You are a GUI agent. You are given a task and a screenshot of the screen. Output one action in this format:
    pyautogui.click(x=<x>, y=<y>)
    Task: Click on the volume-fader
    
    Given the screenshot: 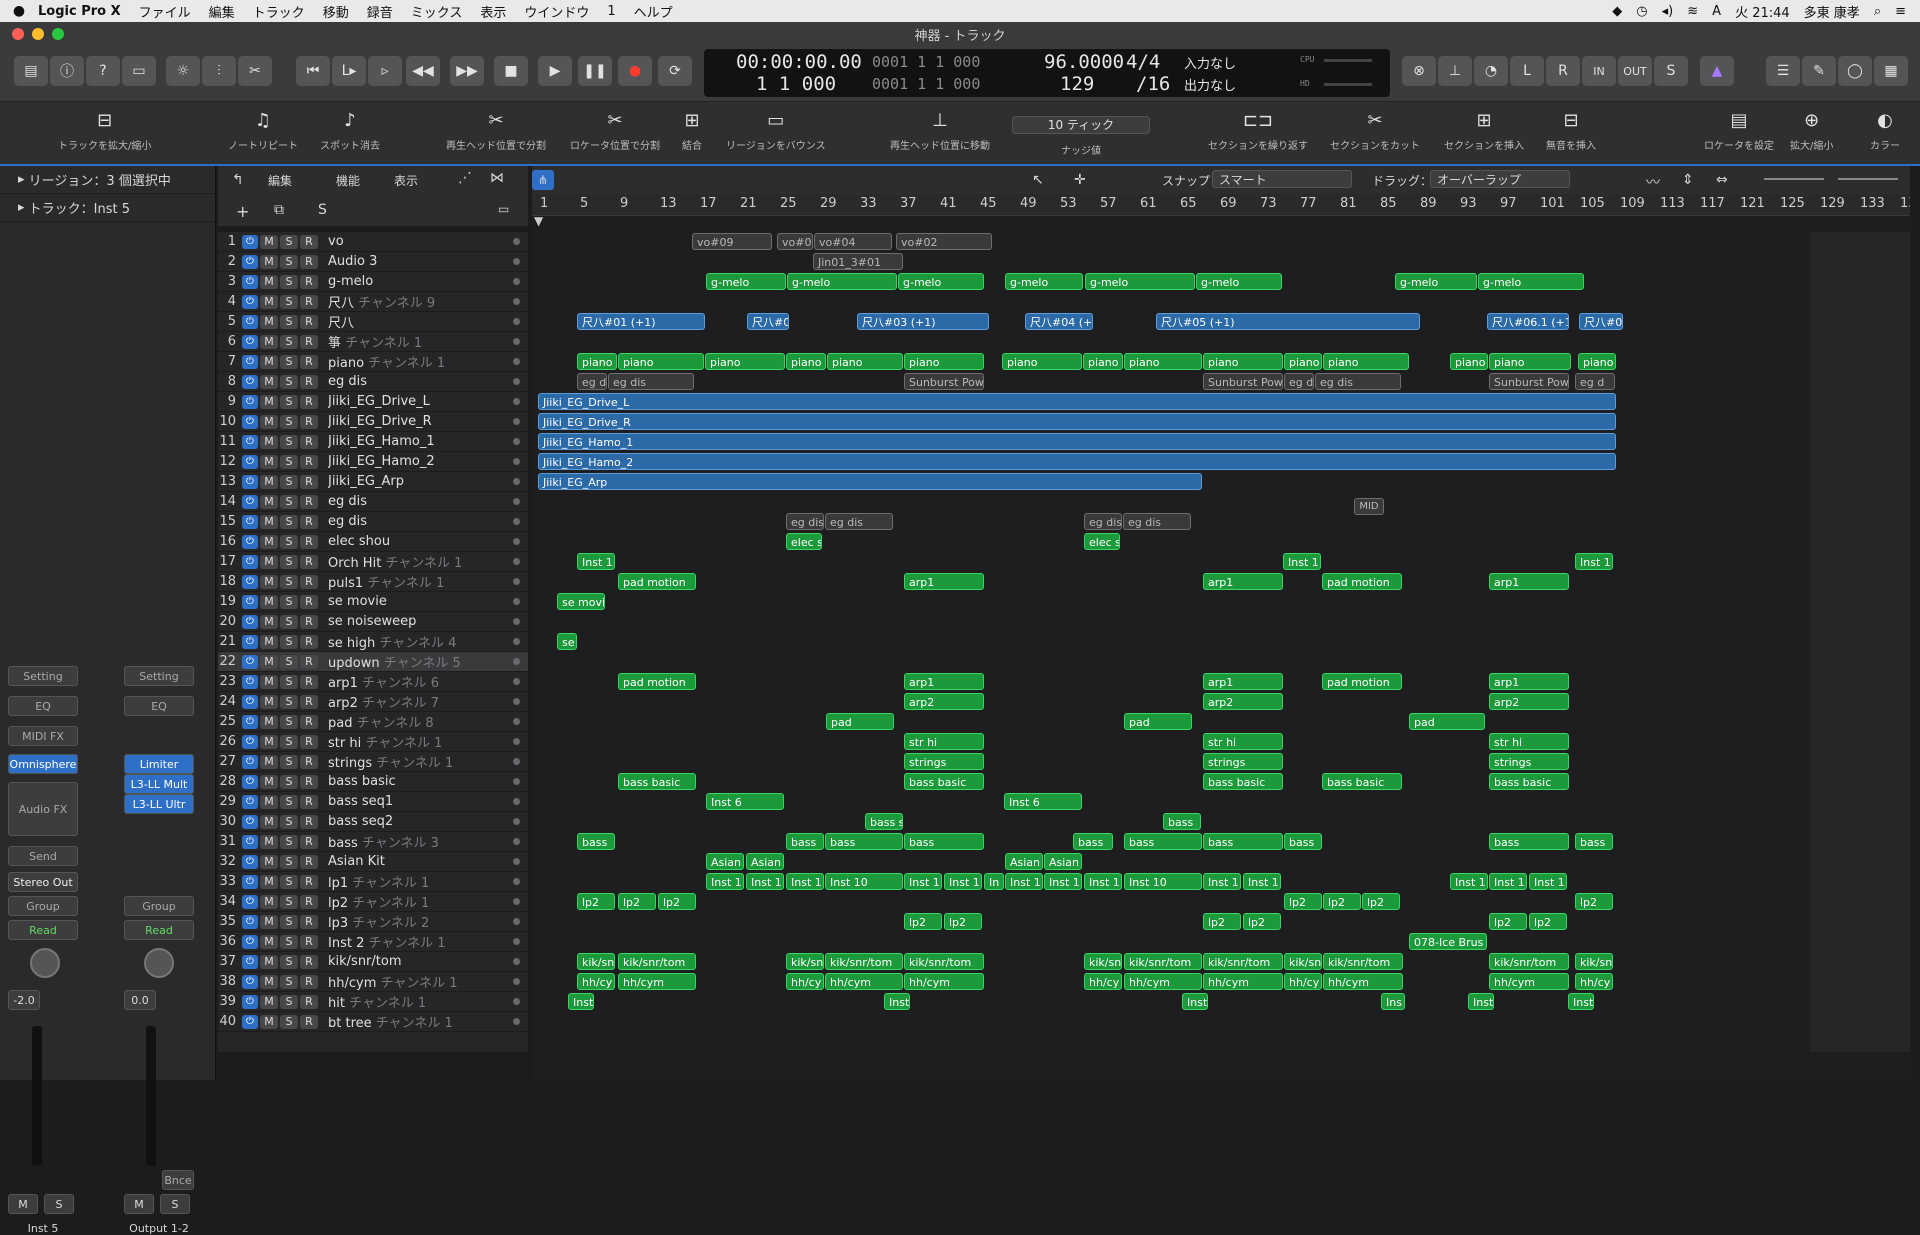 What is the action you would take?
    pyautogui.click(x=37, y=1096)
    